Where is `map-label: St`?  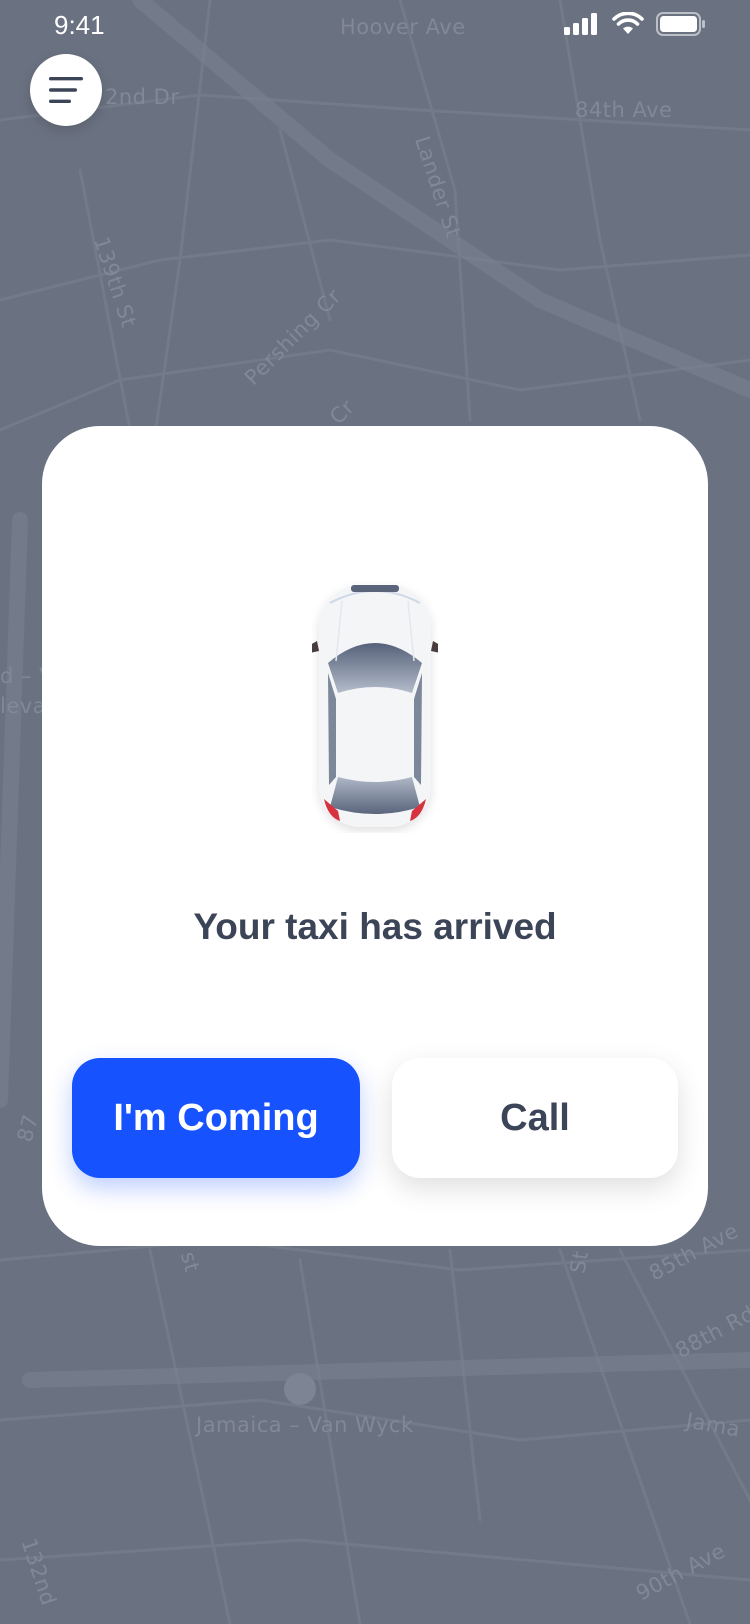 map-label: St is located at coordinates (579, 1262).